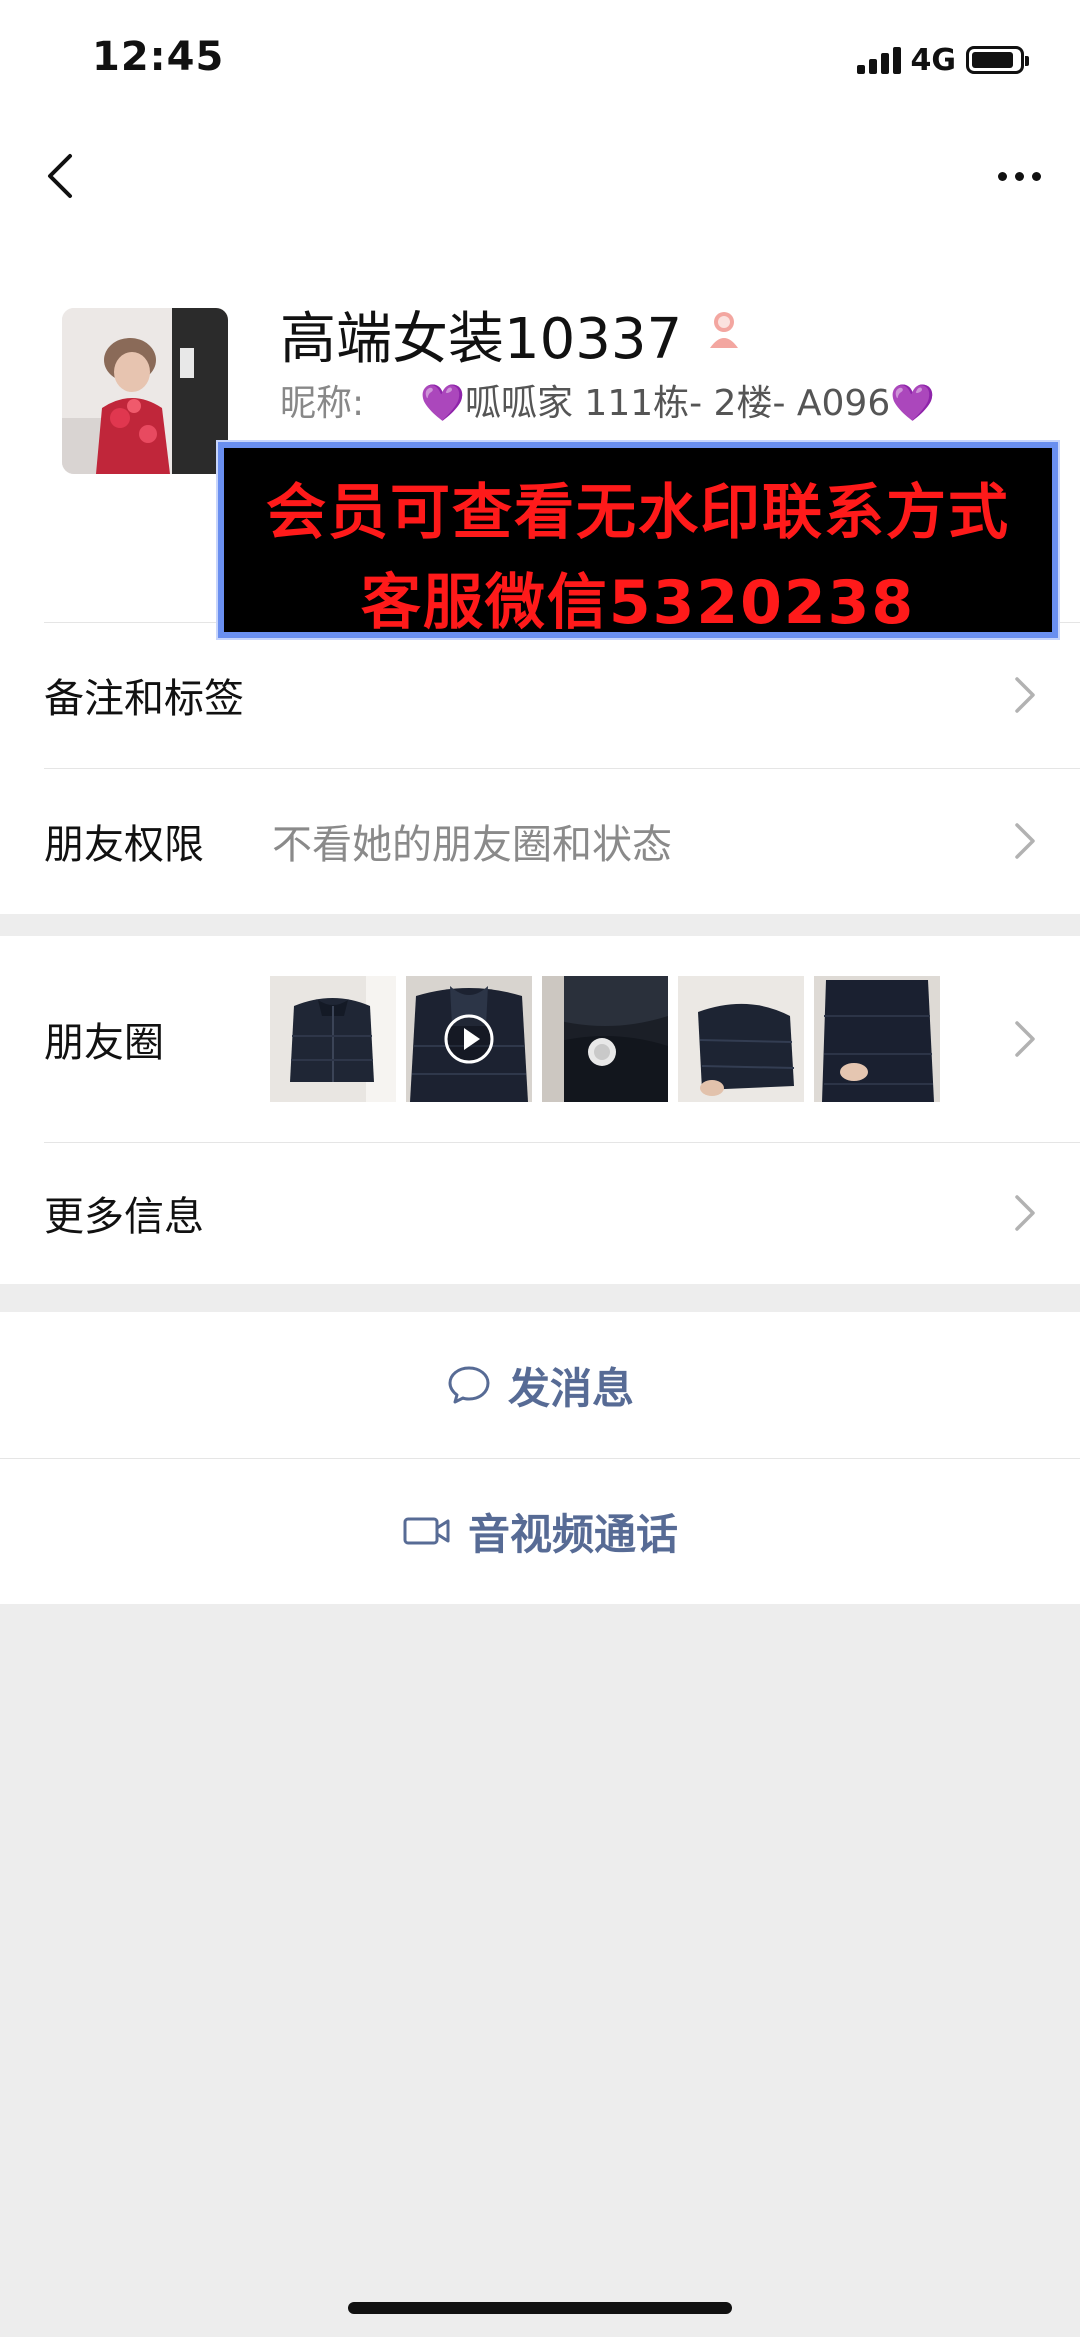  Describe the element at coordinates (678, 403) in the screenshot. I see `nickname-value: 💜呱呱家 111栋- 2楼- A096💜` at that location.